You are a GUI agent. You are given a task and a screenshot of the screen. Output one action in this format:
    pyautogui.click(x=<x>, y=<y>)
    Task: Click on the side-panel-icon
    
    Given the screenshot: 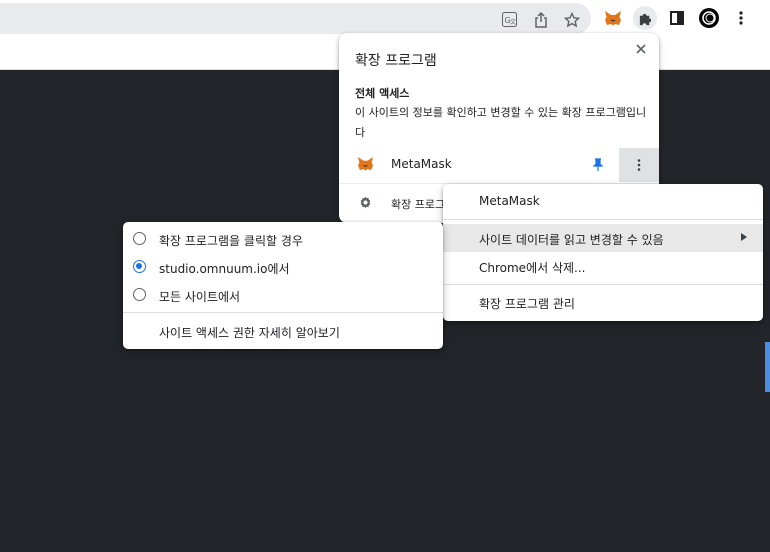 What is the action you would take?
    pyautogui.click(x=677, y=18)
    